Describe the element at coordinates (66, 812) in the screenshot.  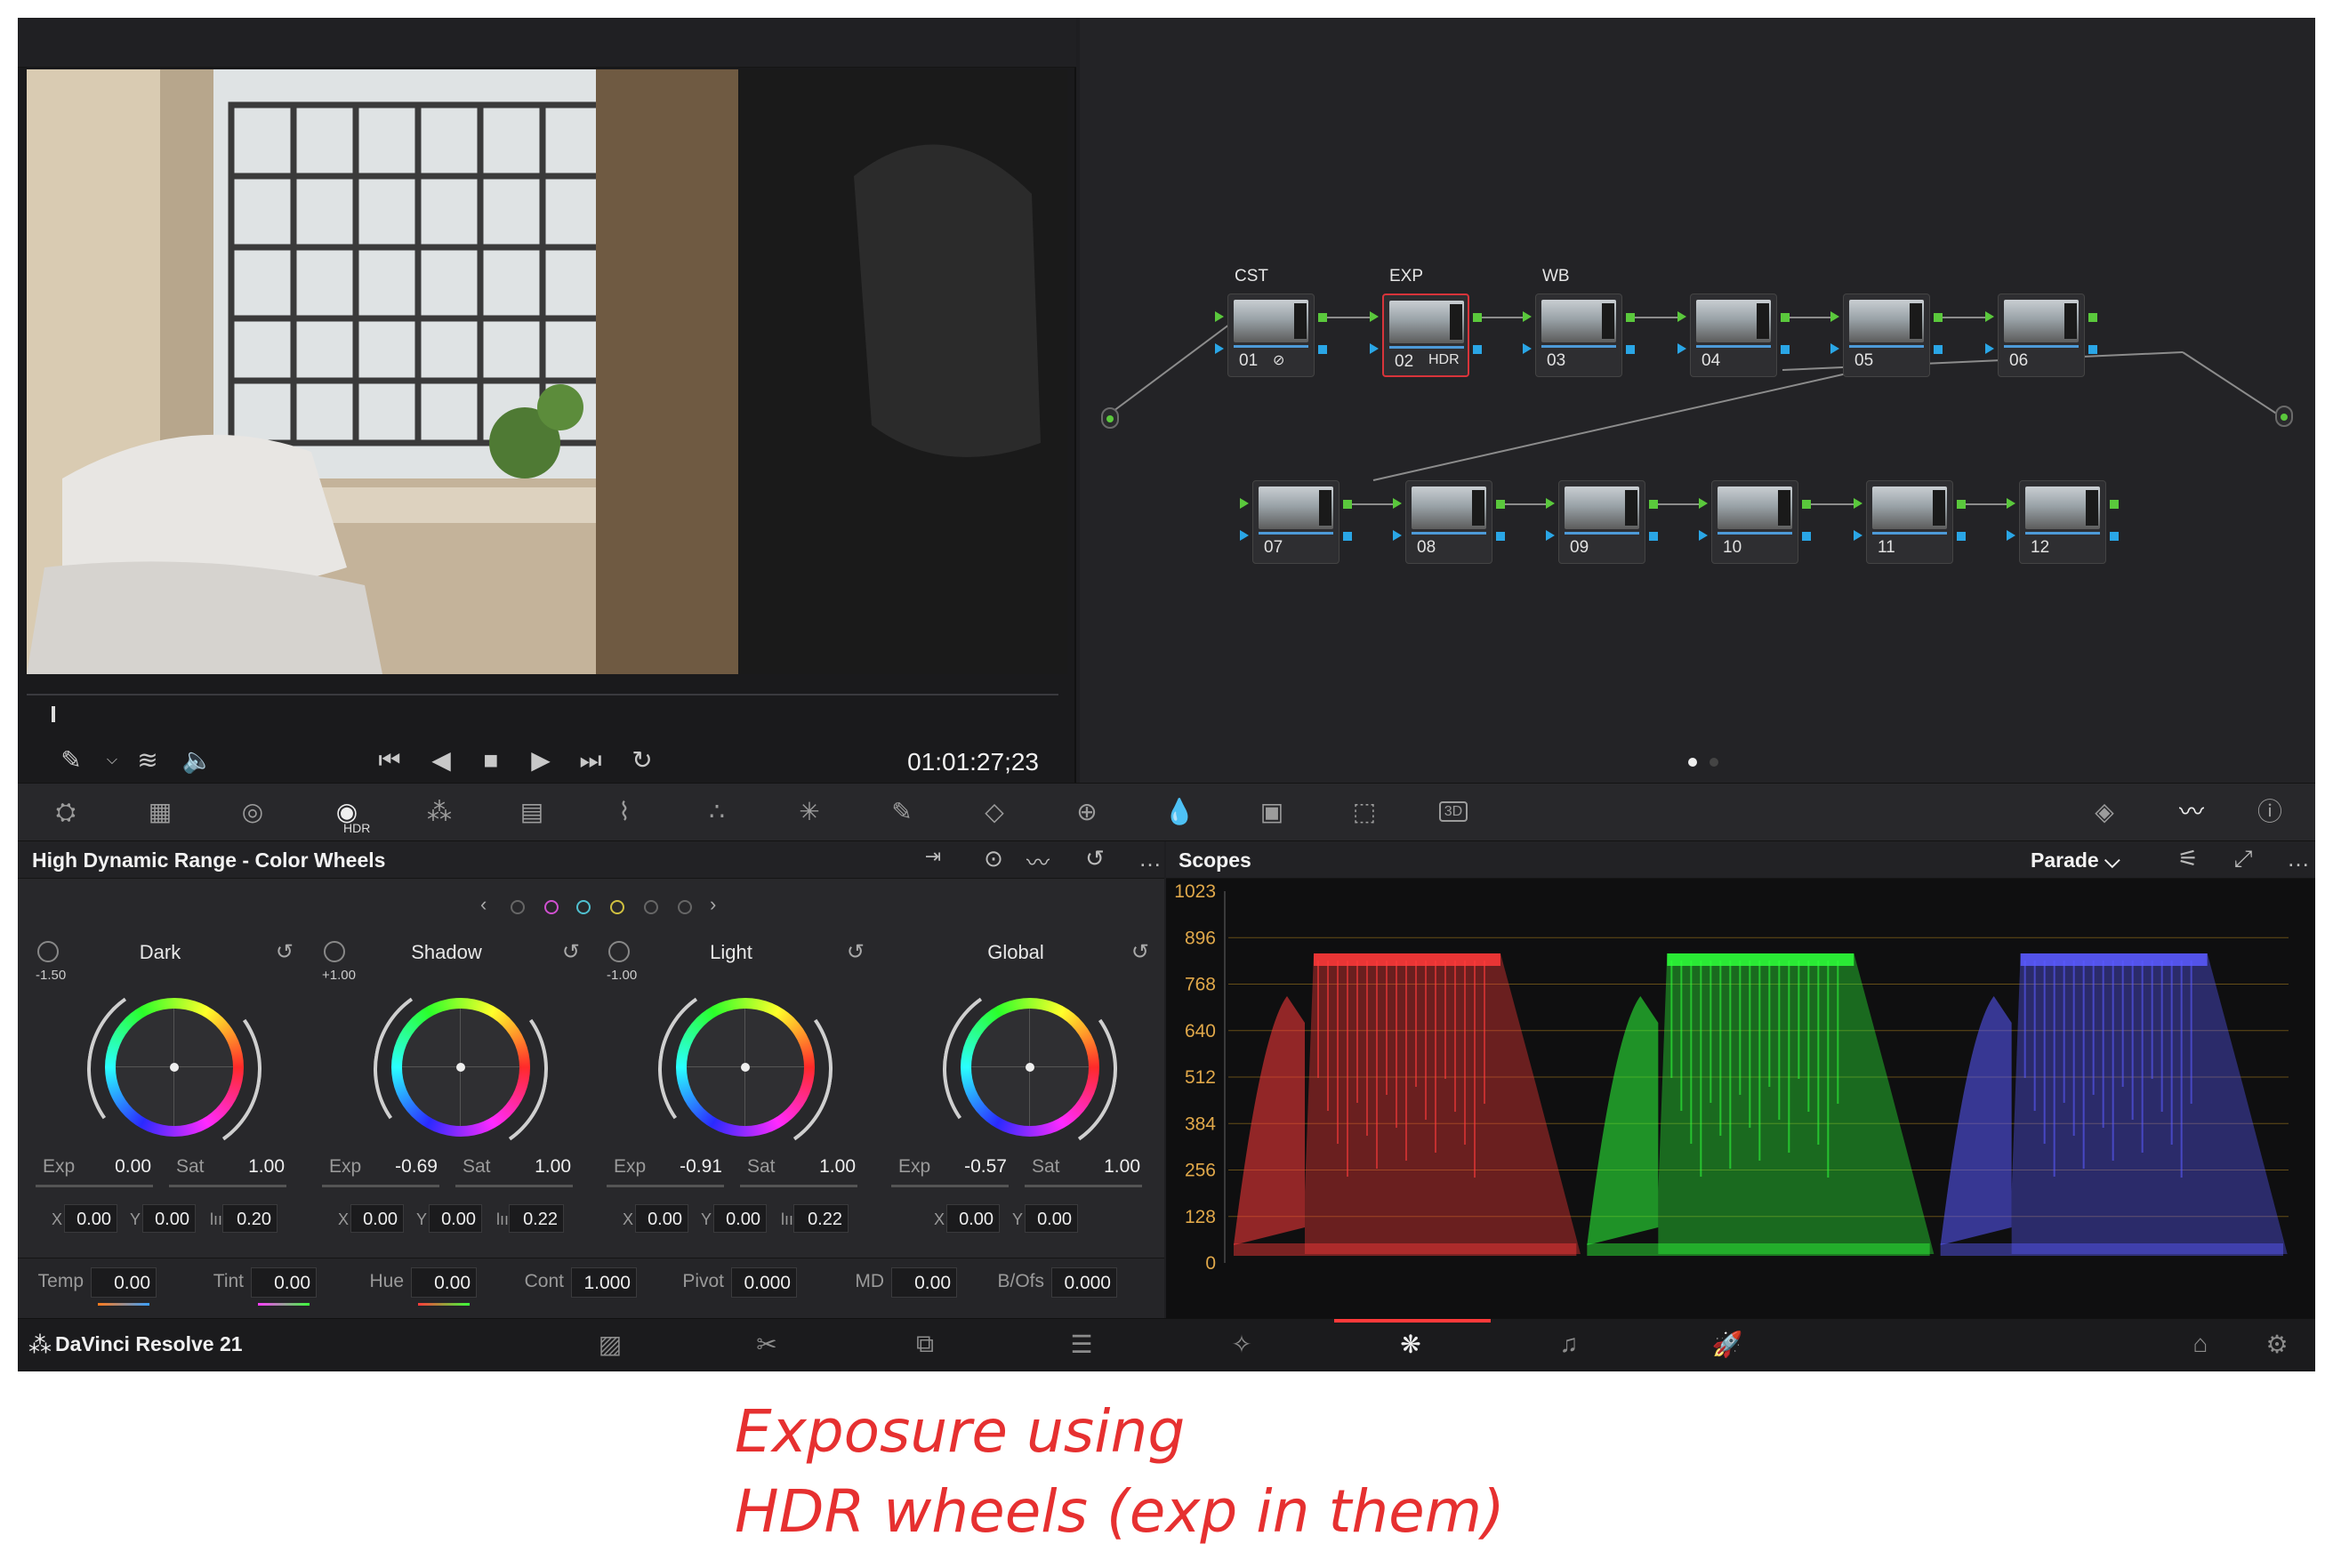
I see `camera-raw-icon: ⛭` at that location.